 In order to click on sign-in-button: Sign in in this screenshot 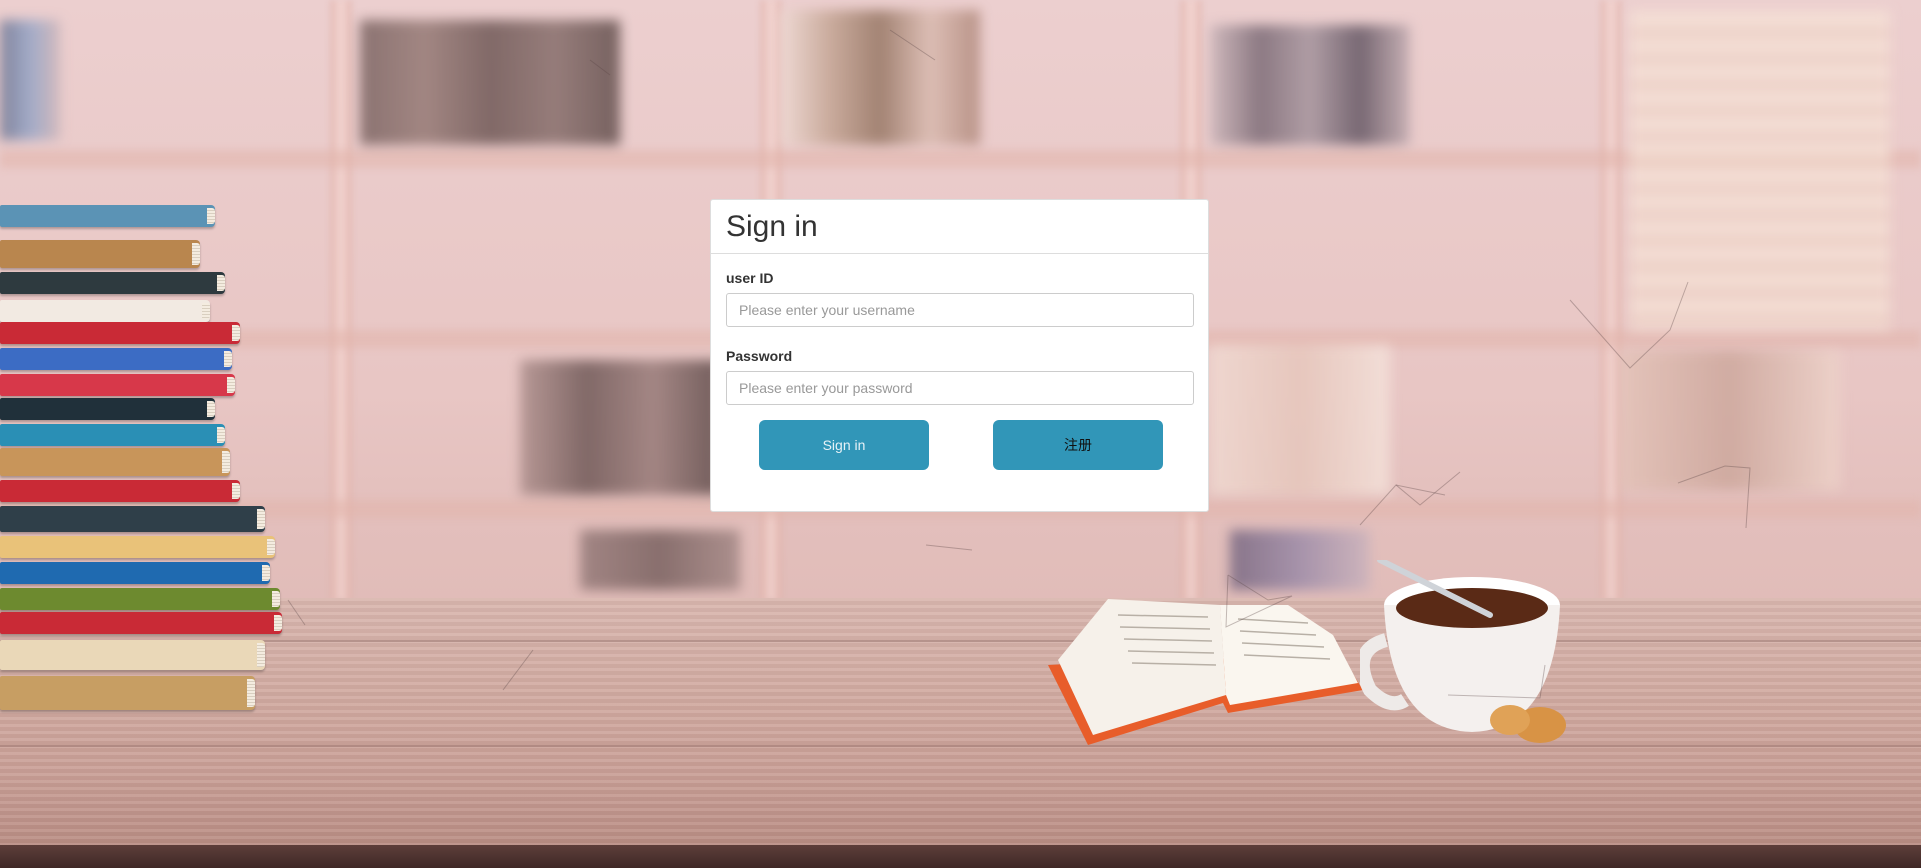, I will do `click(844, 445)`.